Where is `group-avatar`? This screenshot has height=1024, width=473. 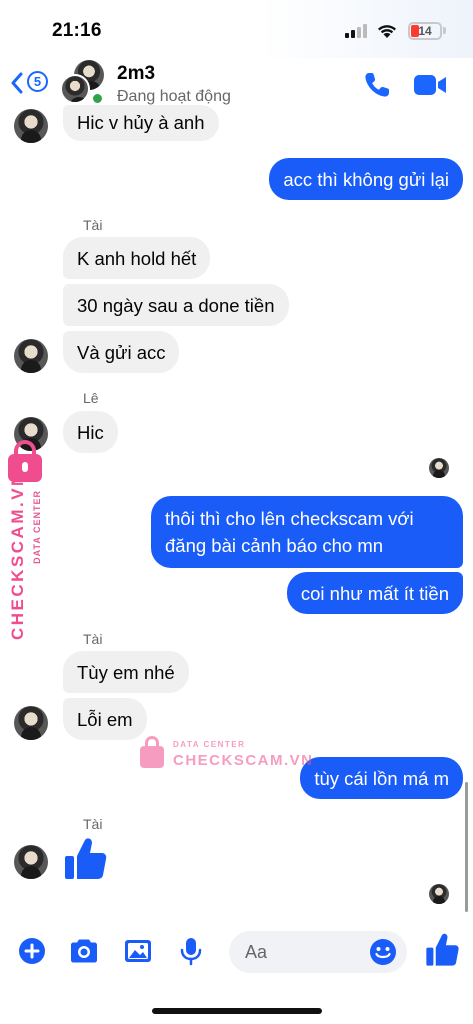
group-avatar is located at coordinates (82, 83).